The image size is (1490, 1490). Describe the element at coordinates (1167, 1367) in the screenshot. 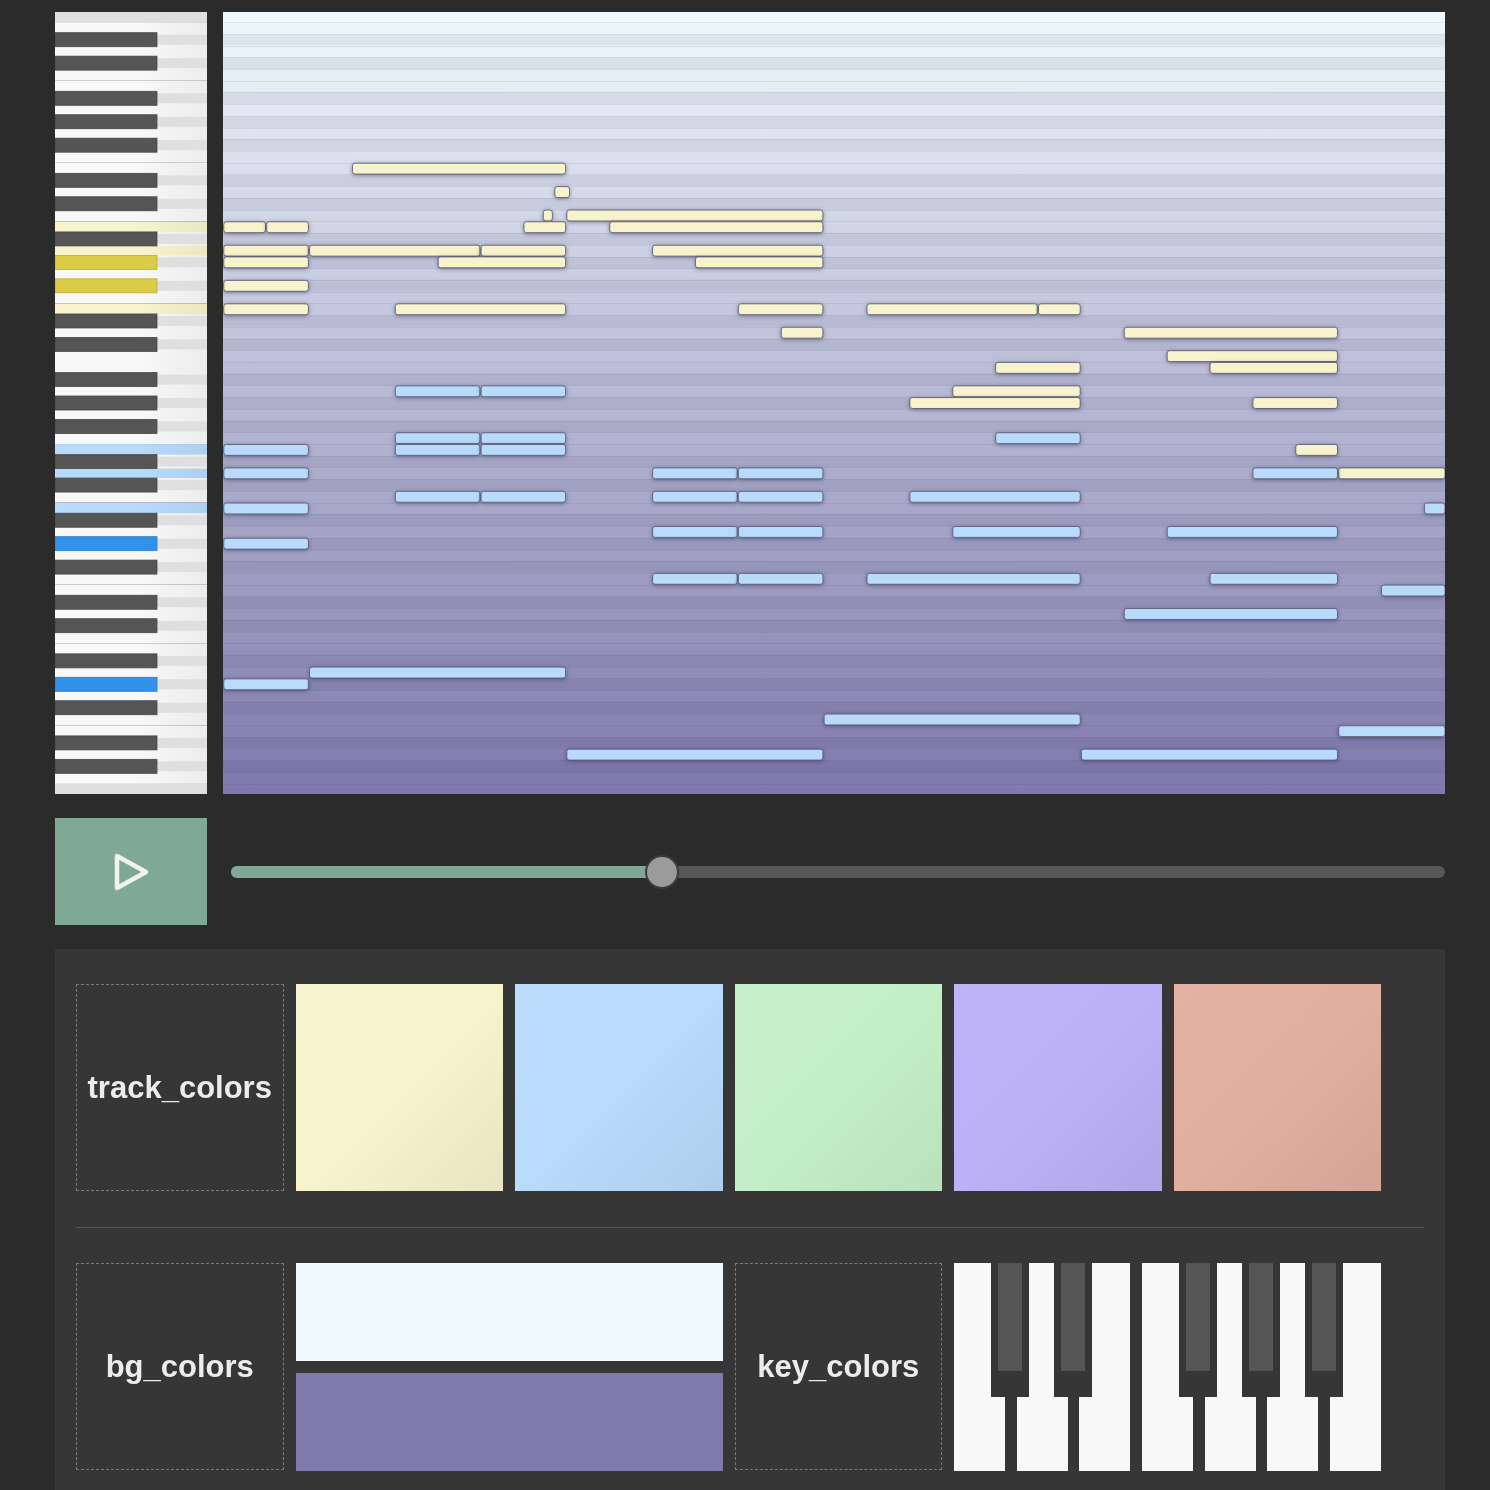

I see `keyboard-drawing` at that location.